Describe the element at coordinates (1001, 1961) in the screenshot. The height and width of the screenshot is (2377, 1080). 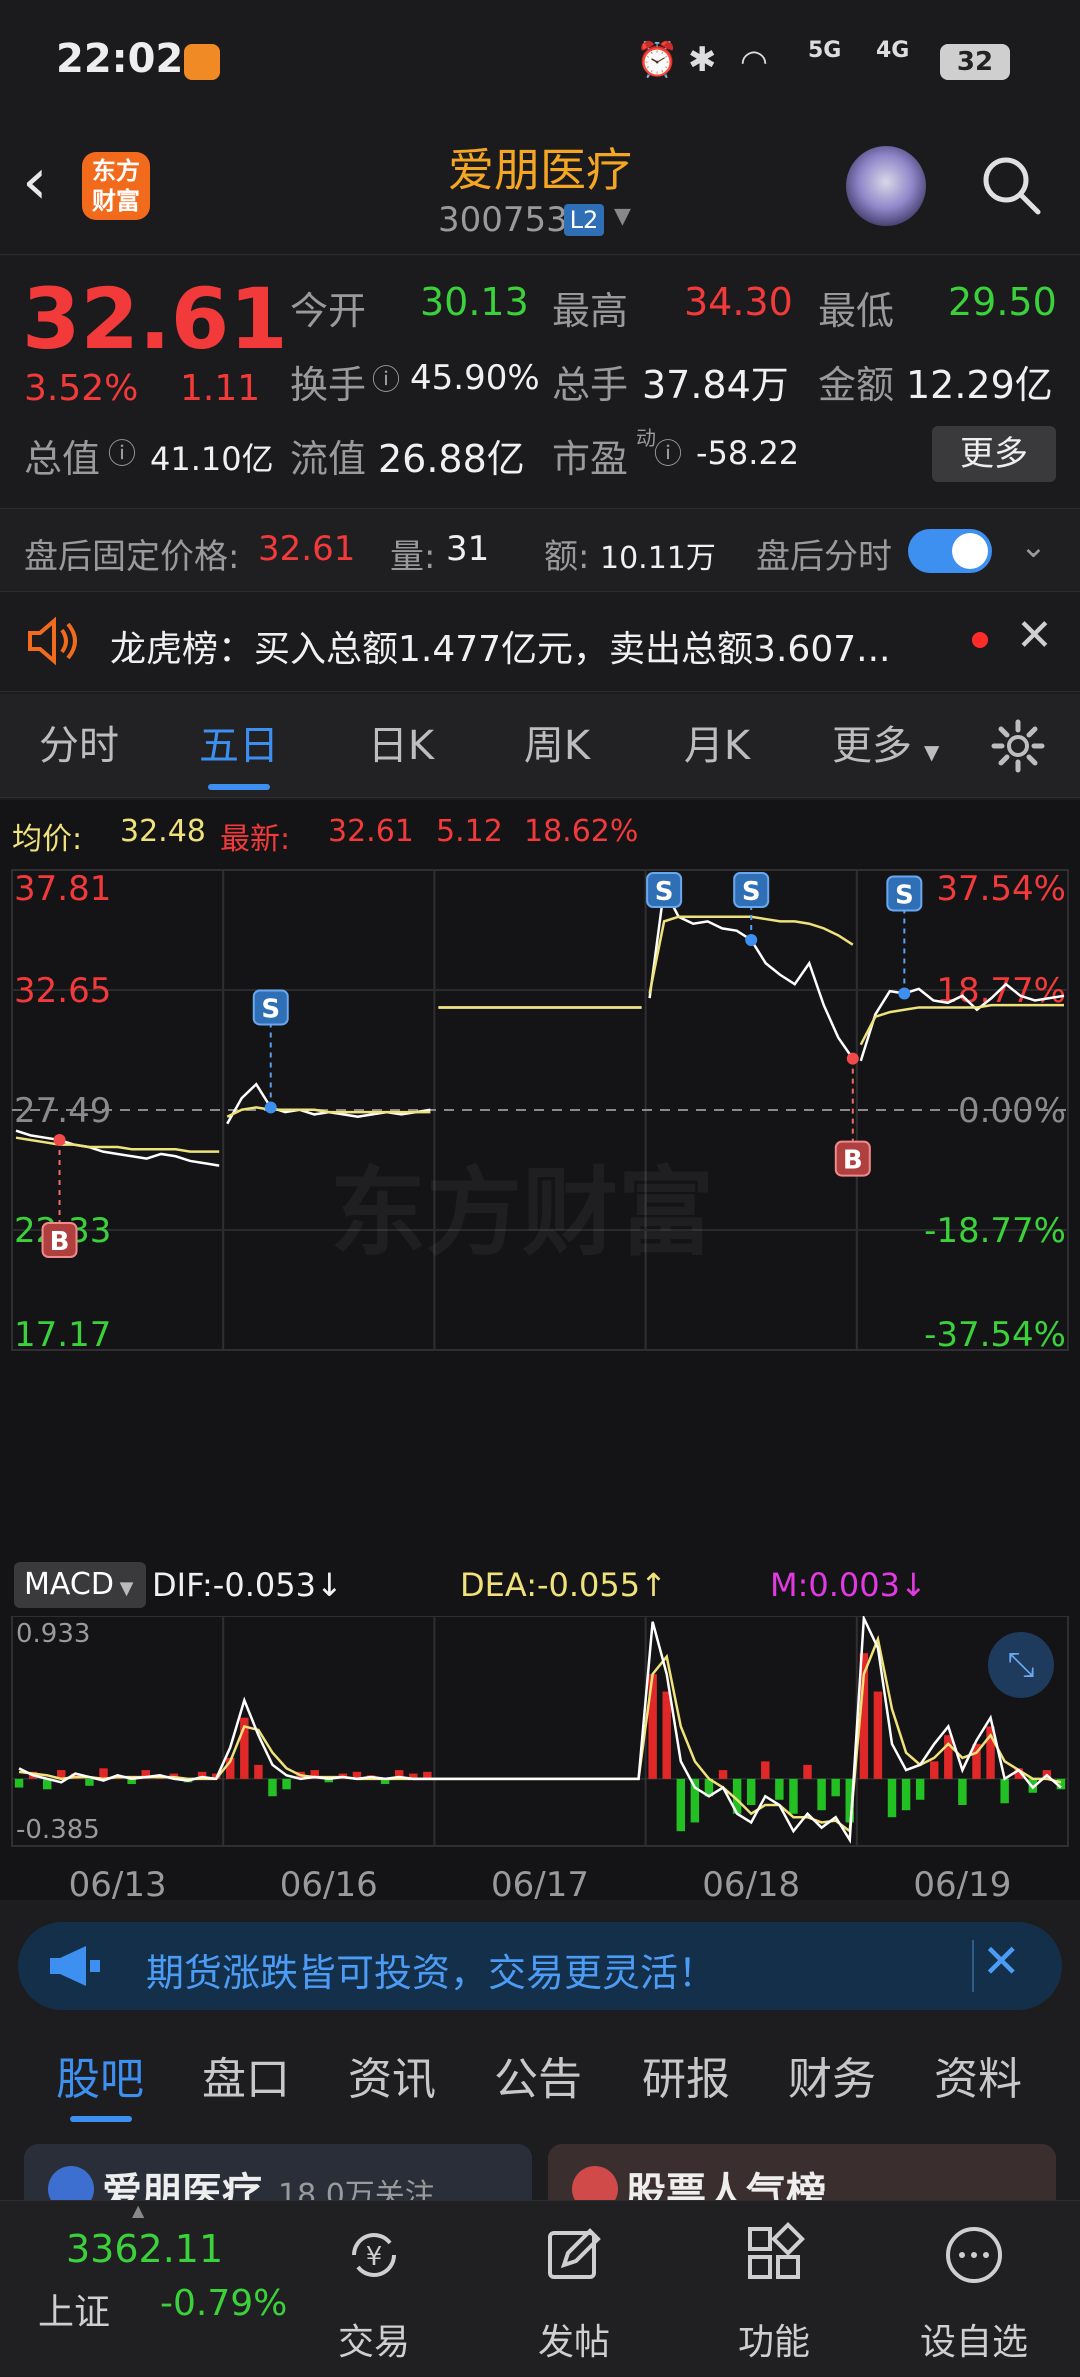
I see `promo-close-icon: ✕` at that location.